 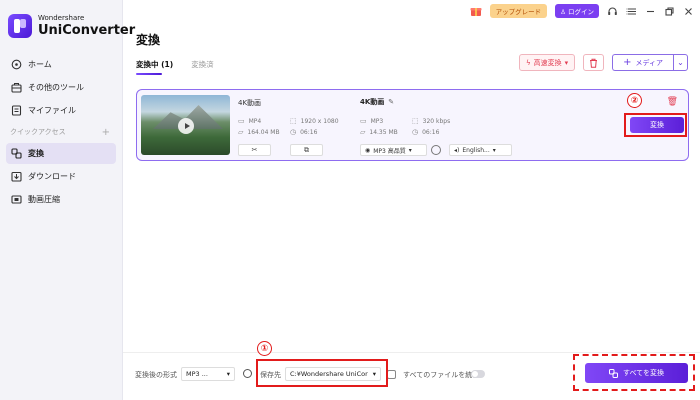 I want to click on target-format: ▭ MP3, so click(x=371, y=121).